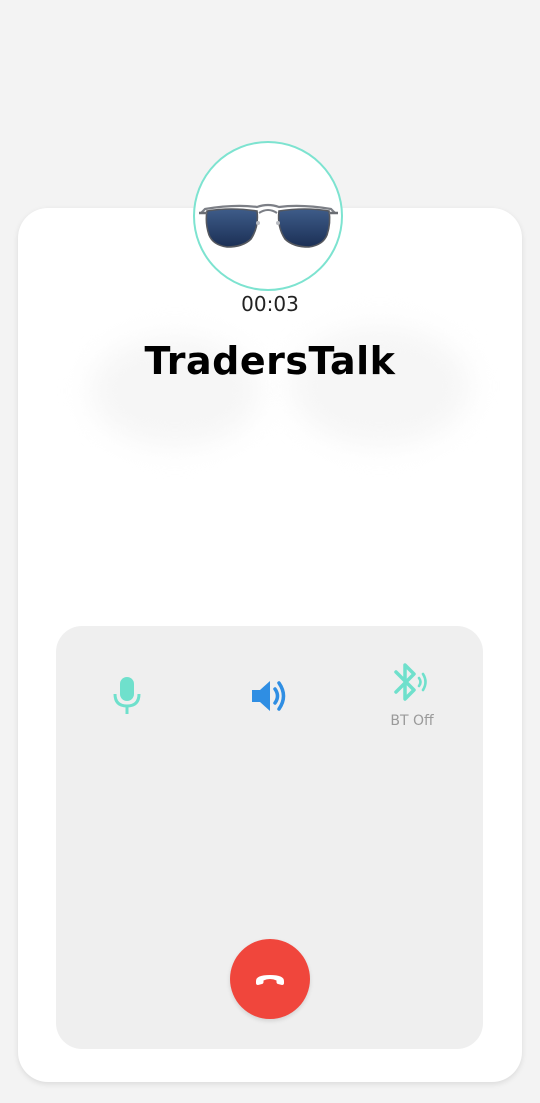  I want to click on contact-avatar, so click(268, 216).